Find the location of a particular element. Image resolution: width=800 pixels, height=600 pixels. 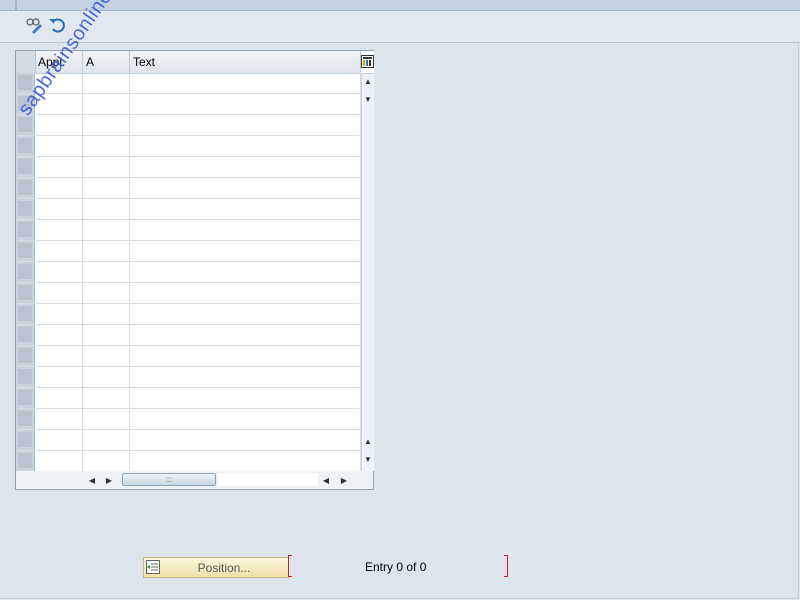

scroll-left-arrow-icon: ◀ is located at coordinates (92, 480).